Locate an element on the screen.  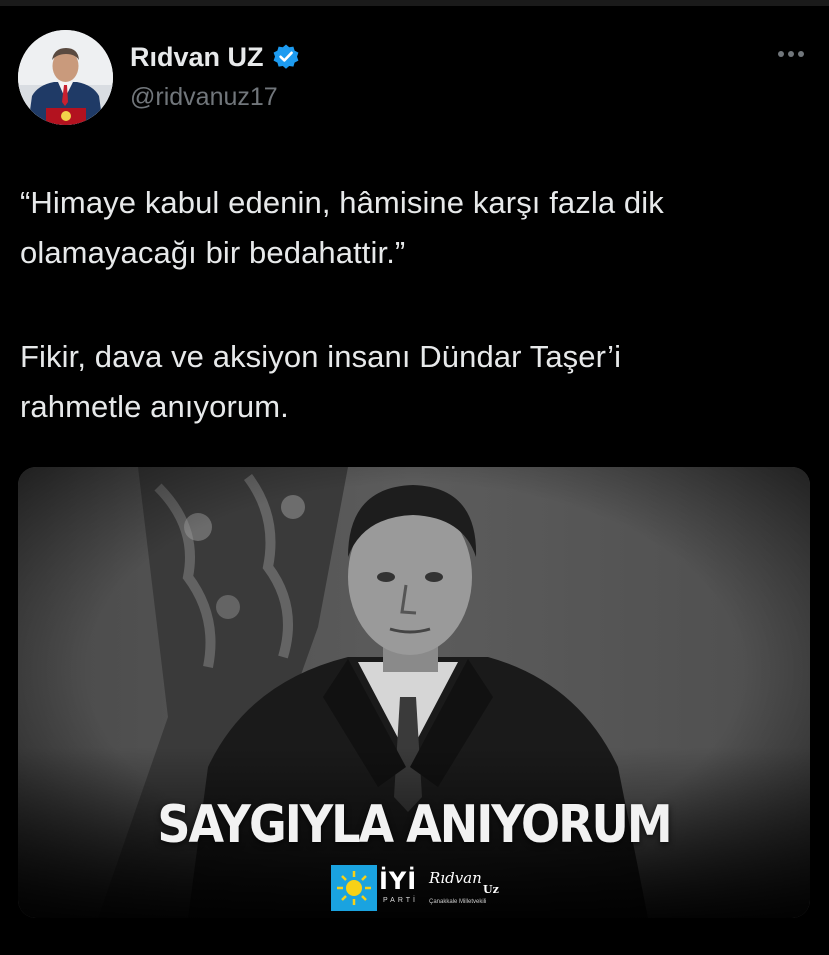
avatar-image is located at coordinates (65, 77).